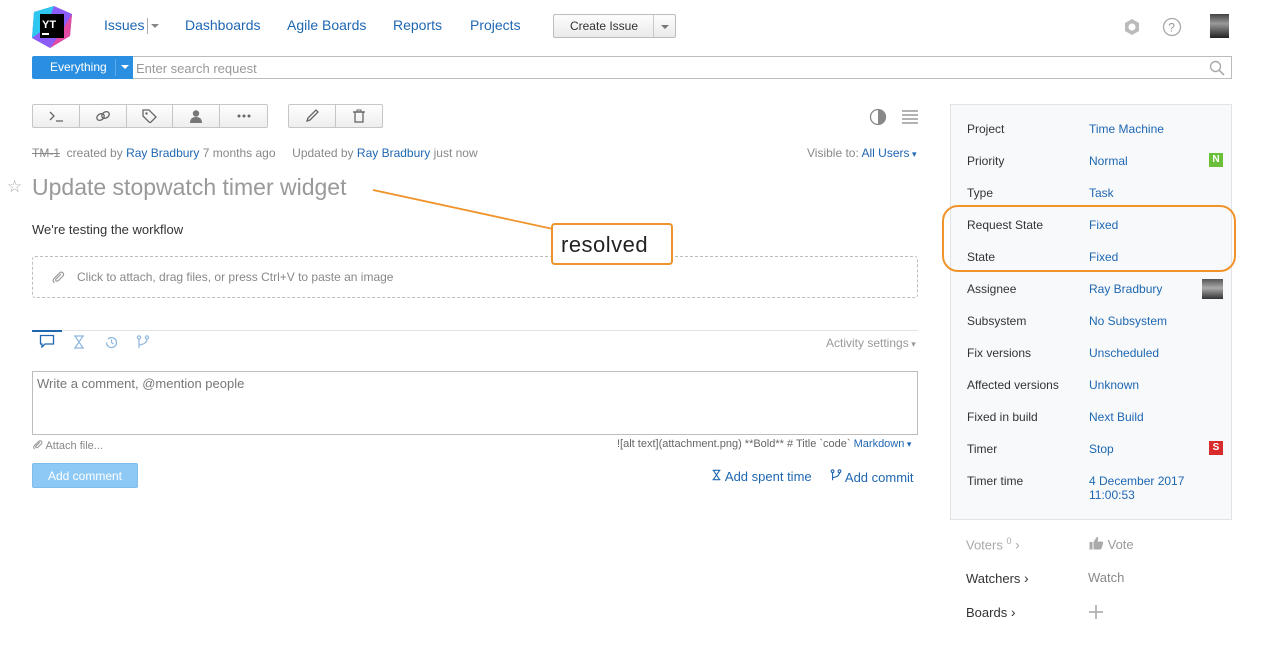  I want to click on activity-settings-label: Activity settings, so click(867, 343).